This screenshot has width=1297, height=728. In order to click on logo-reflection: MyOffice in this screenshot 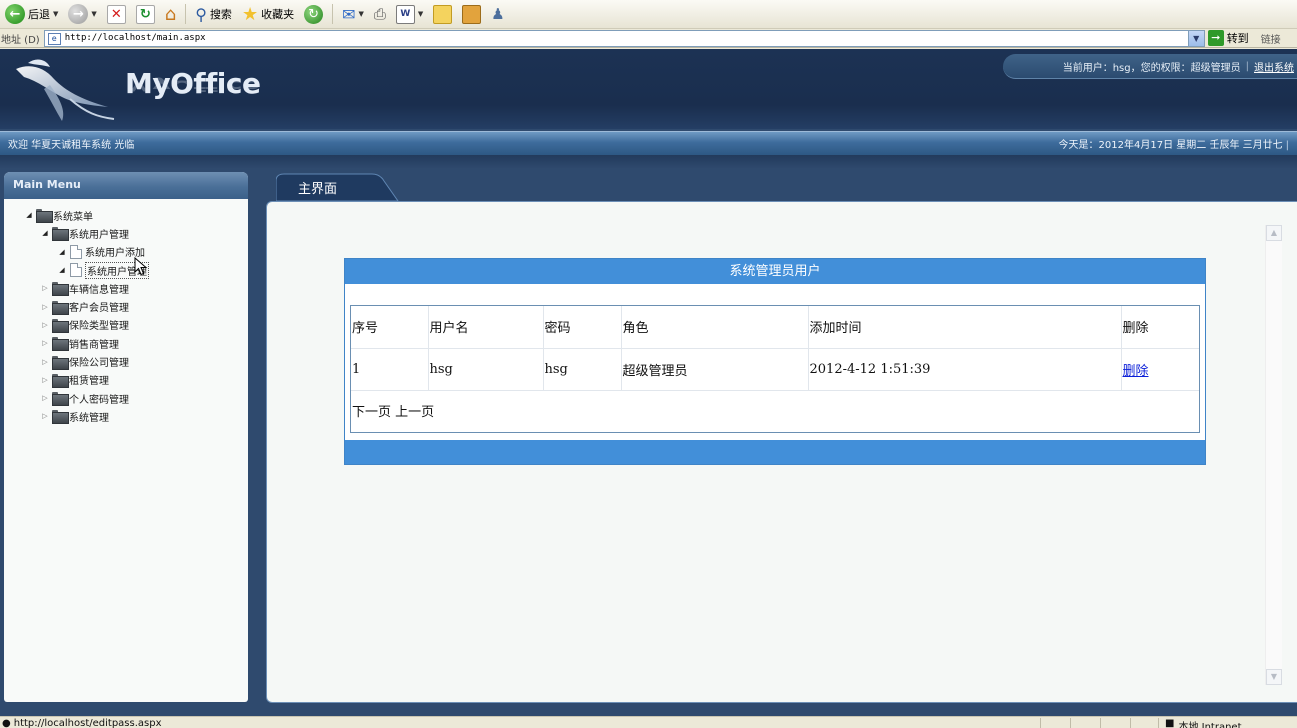, I will do `click(193, 85)`.